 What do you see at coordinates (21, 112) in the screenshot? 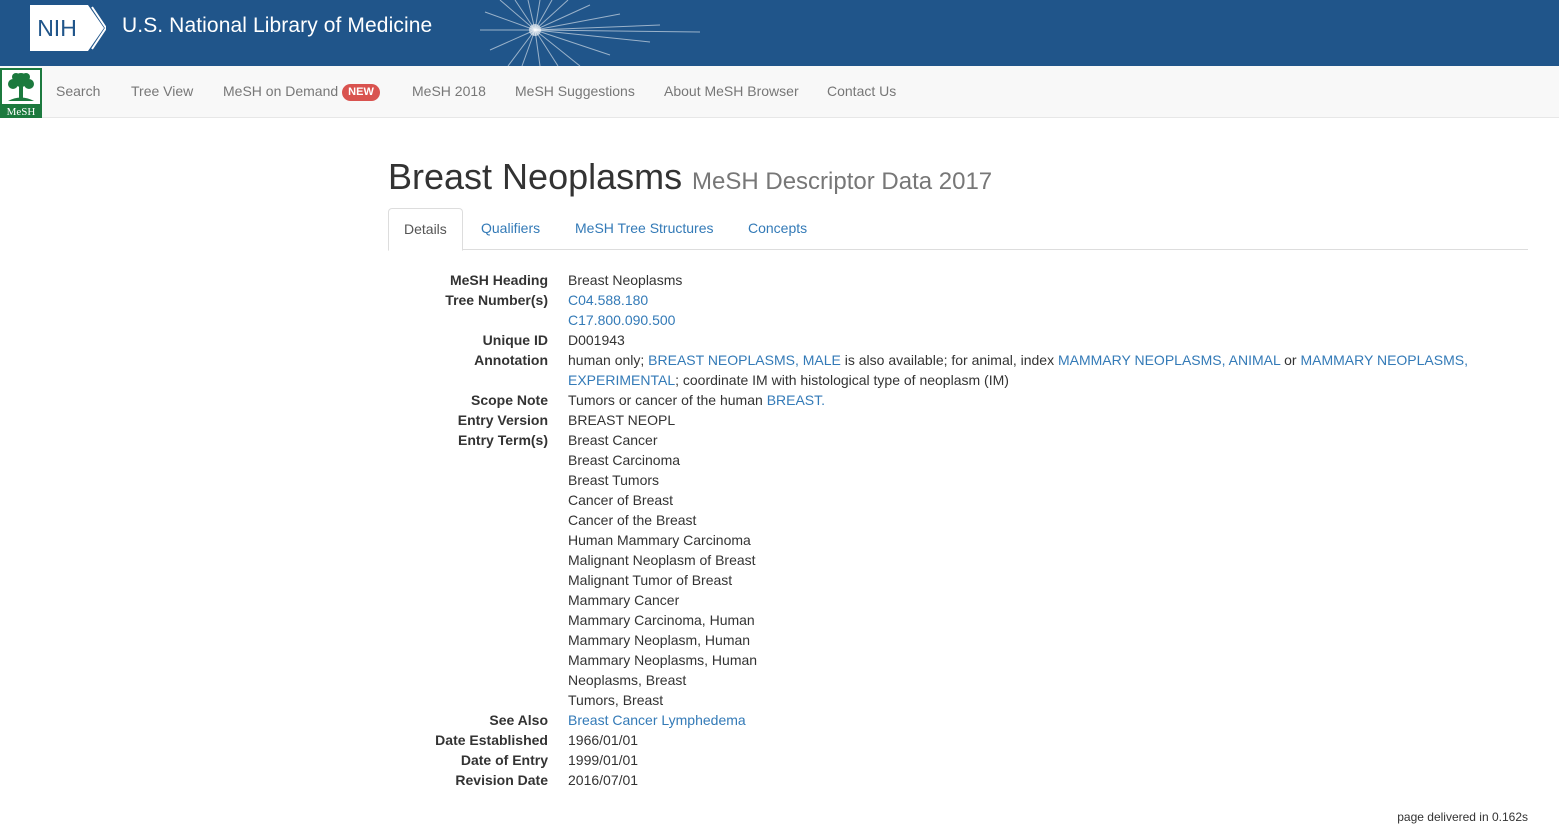
I see `mesh-logo-text: MeSH` at bounding box center [21, 112].